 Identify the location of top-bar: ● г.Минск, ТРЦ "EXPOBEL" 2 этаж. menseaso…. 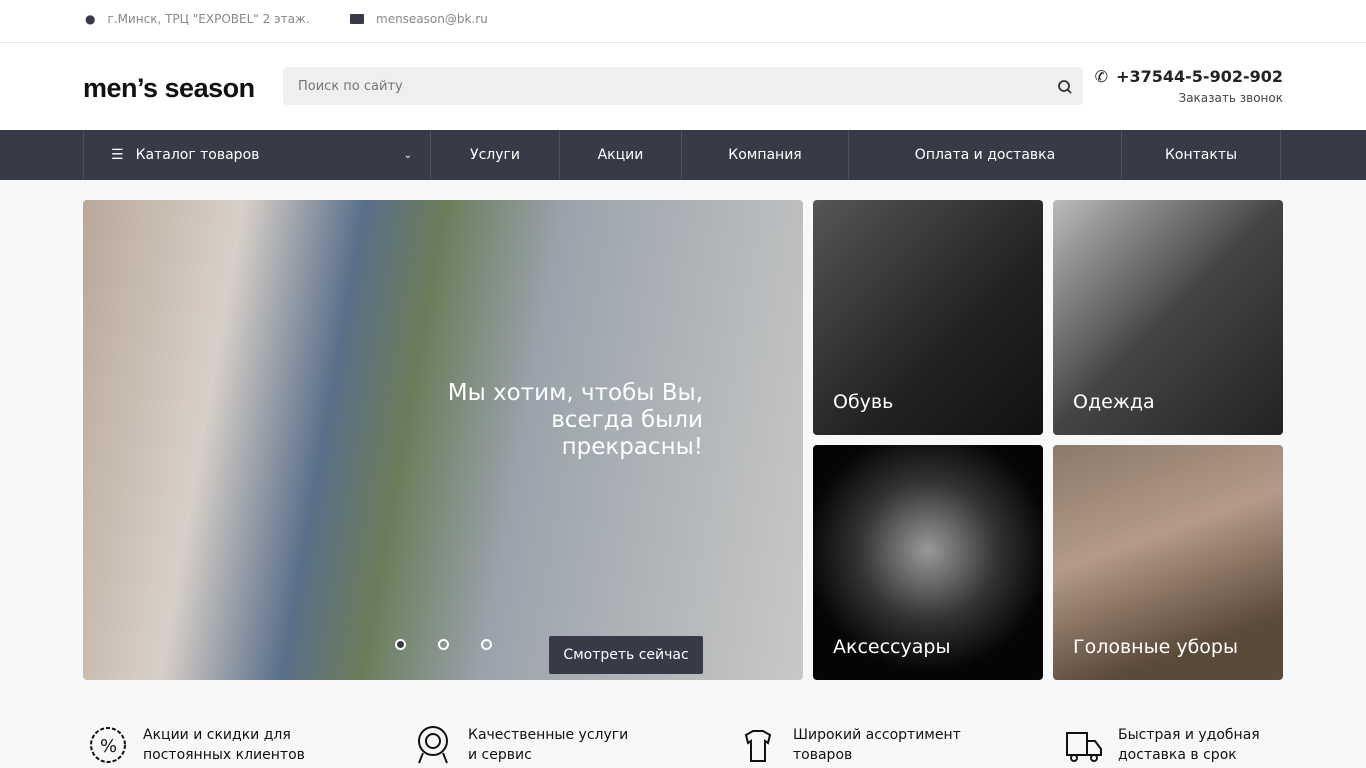
(683, 21).